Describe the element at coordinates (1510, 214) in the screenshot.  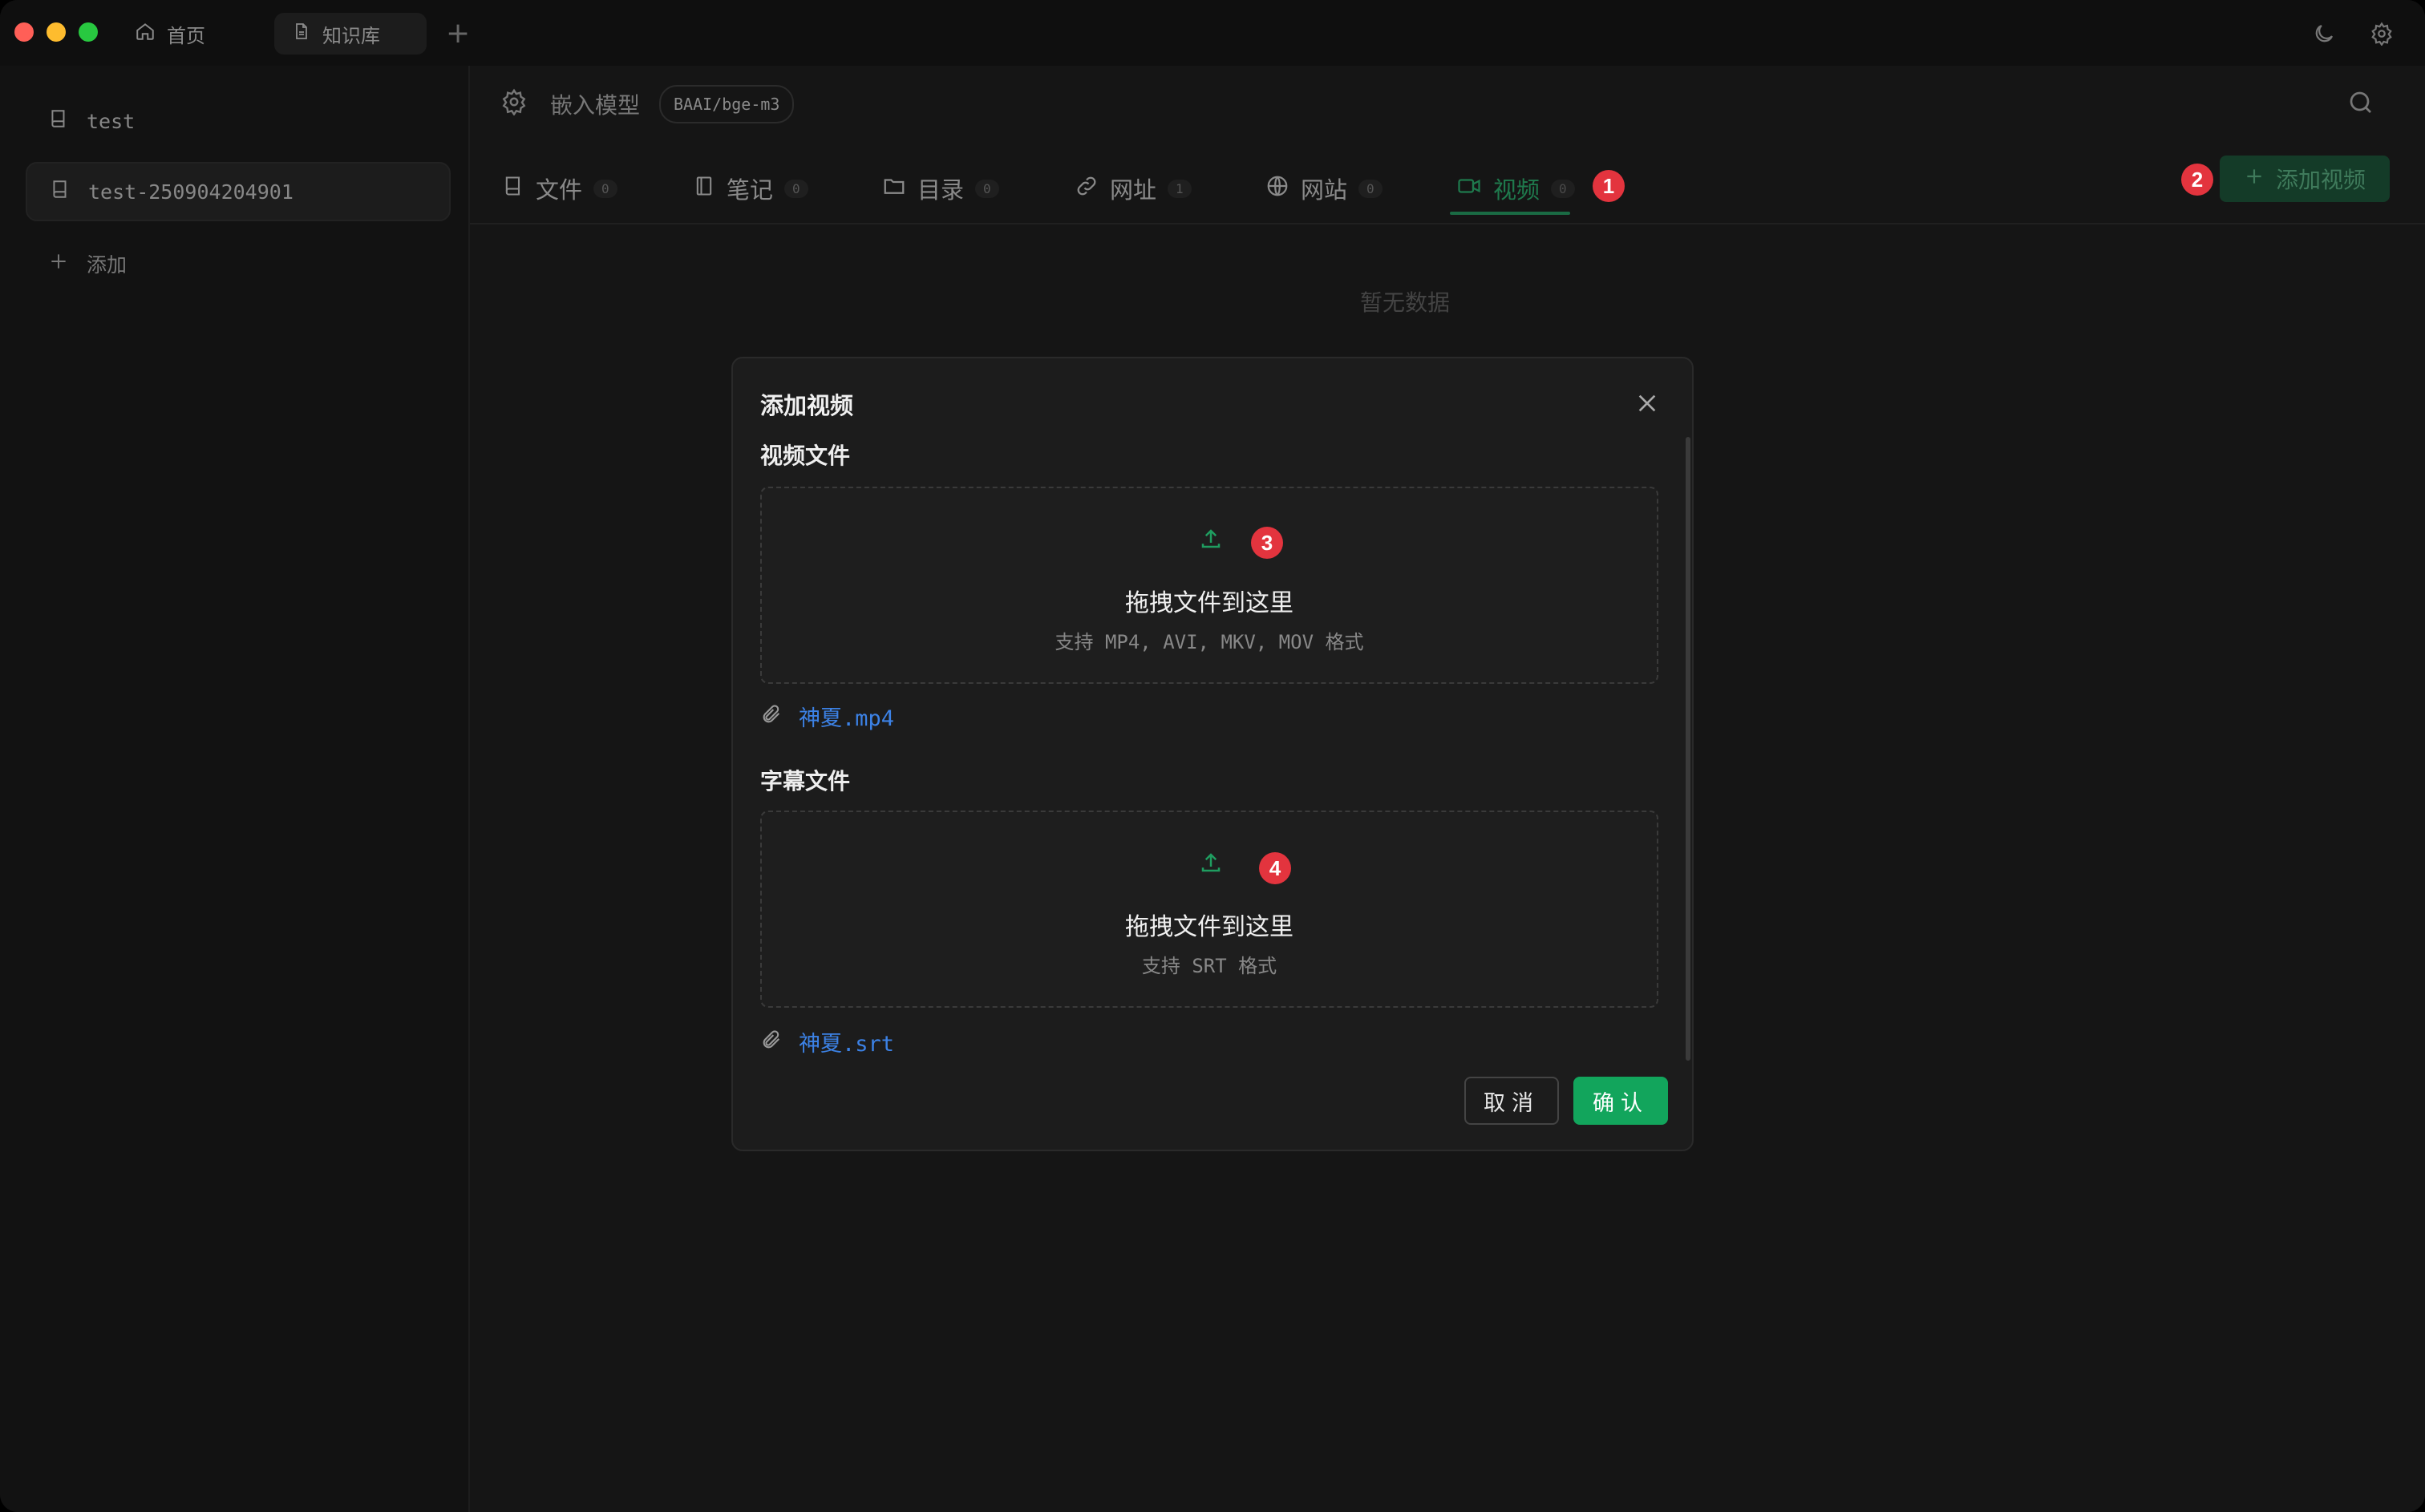
I see `active-tab-indicator` at that location.